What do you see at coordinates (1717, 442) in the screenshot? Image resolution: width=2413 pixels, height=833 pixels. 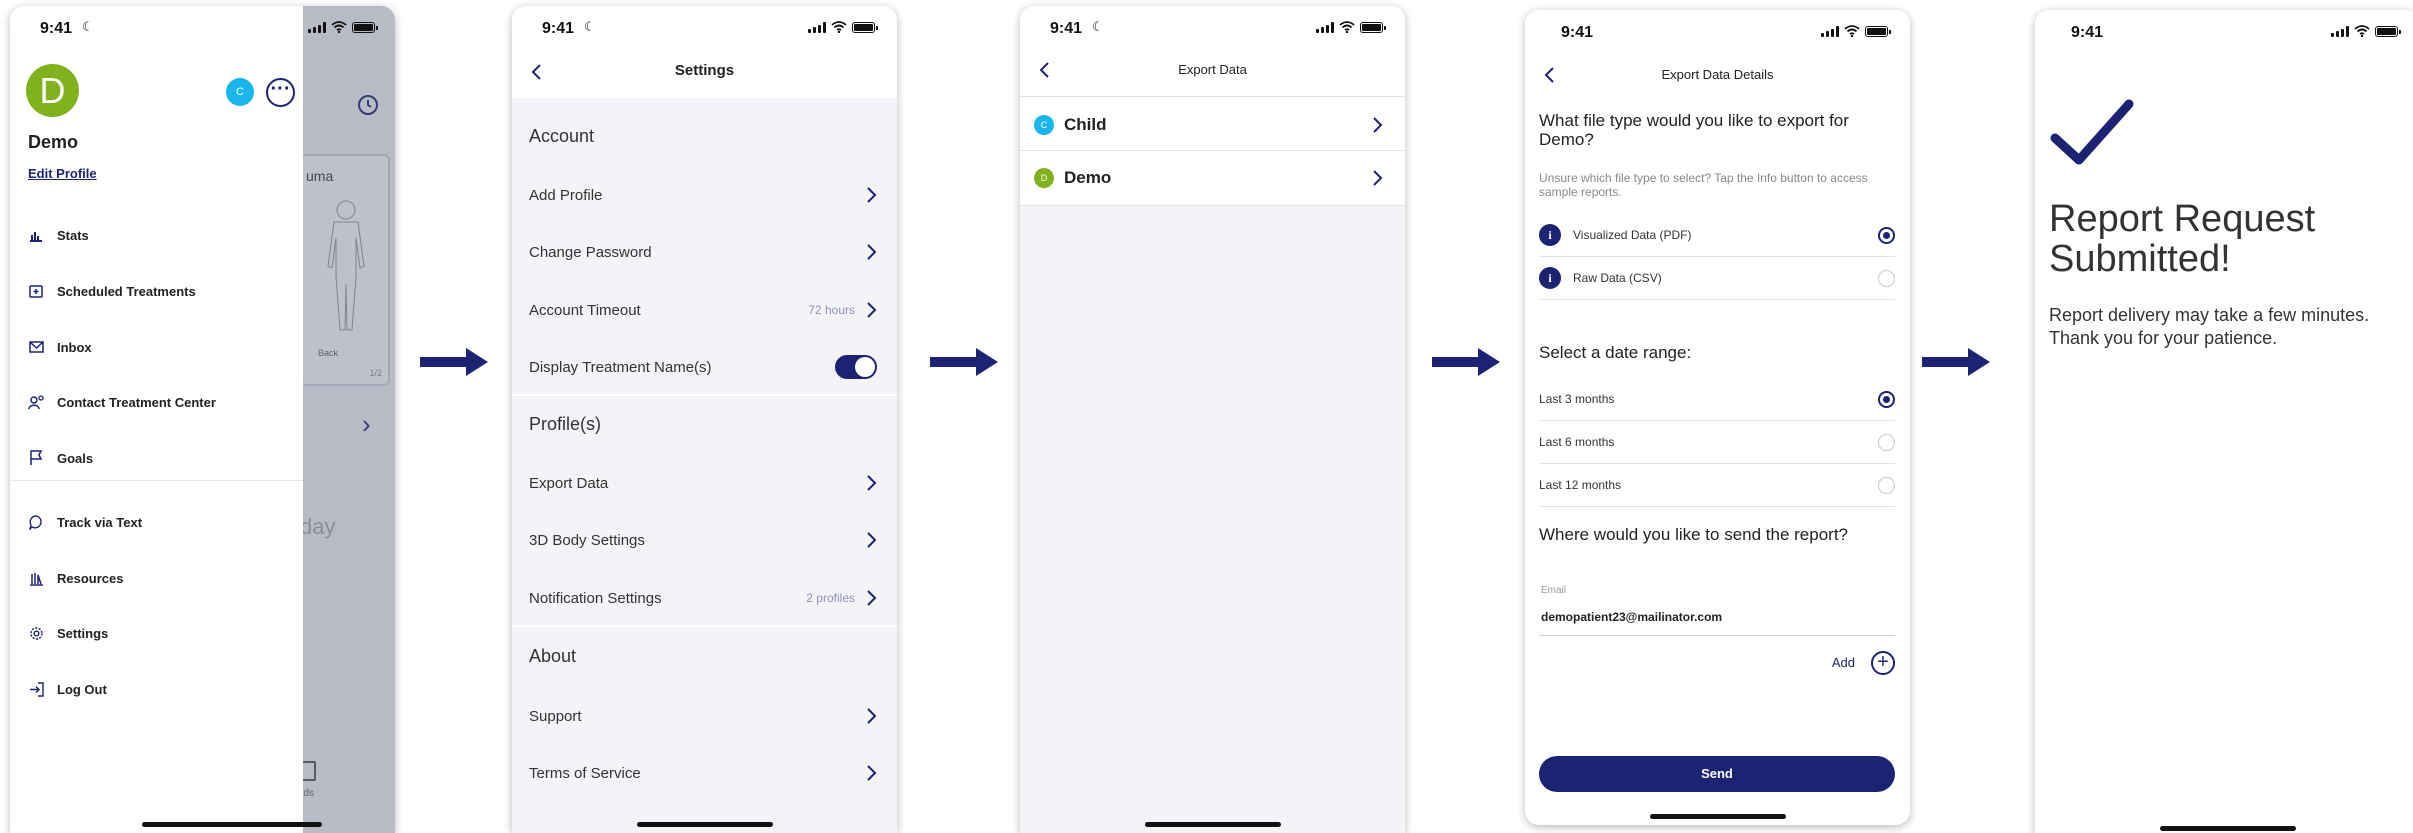 I see `date-range-option-6-months: Last 6 months` at bounding box center [1717, 442].